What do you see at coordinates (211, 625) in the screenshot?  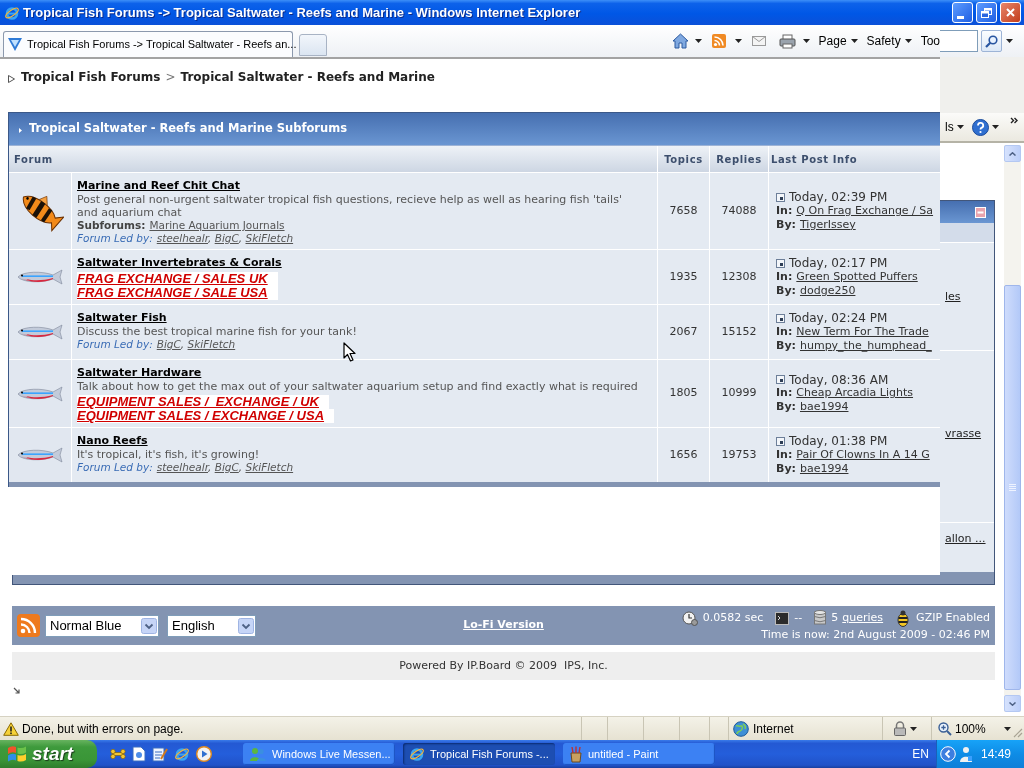 I see `language-select: English` at bounding box center [211, 625].